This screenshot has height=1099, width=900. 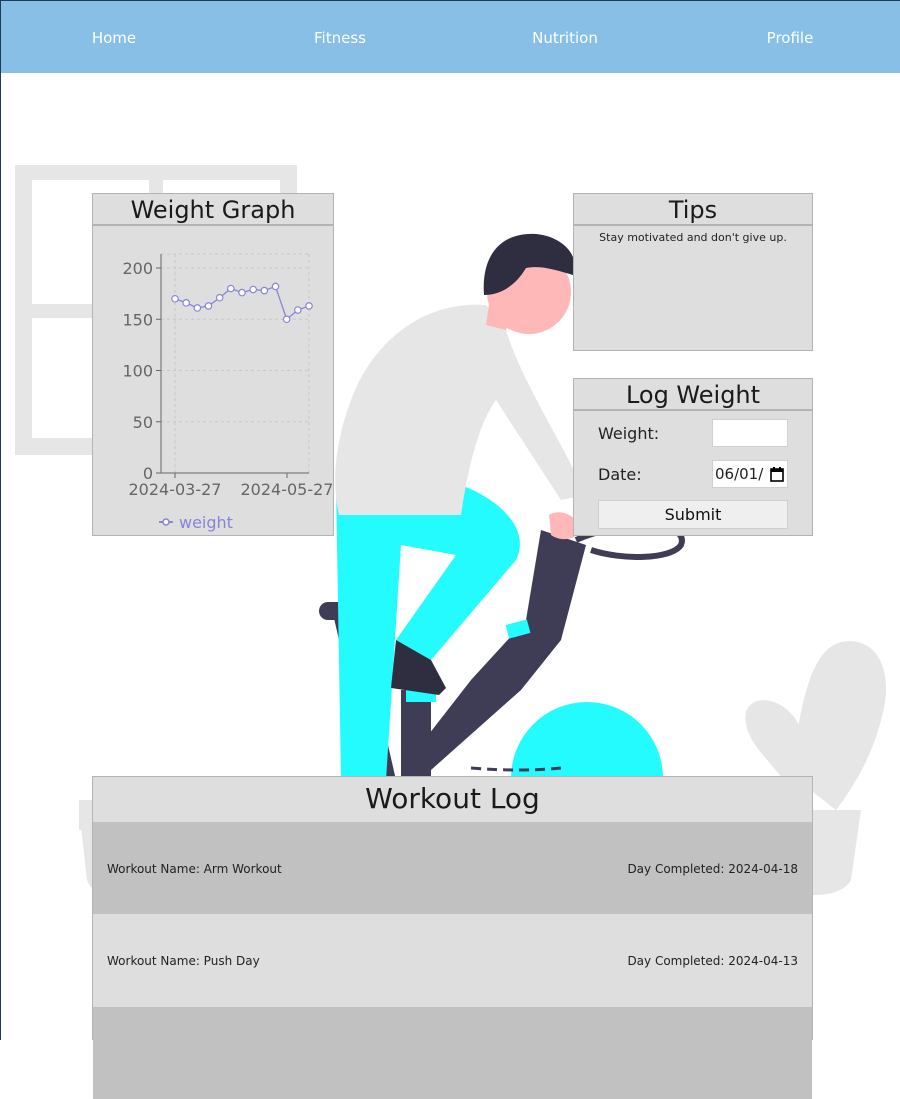 I want to click on y-tick-label: 150, so click(x=137, y=319).